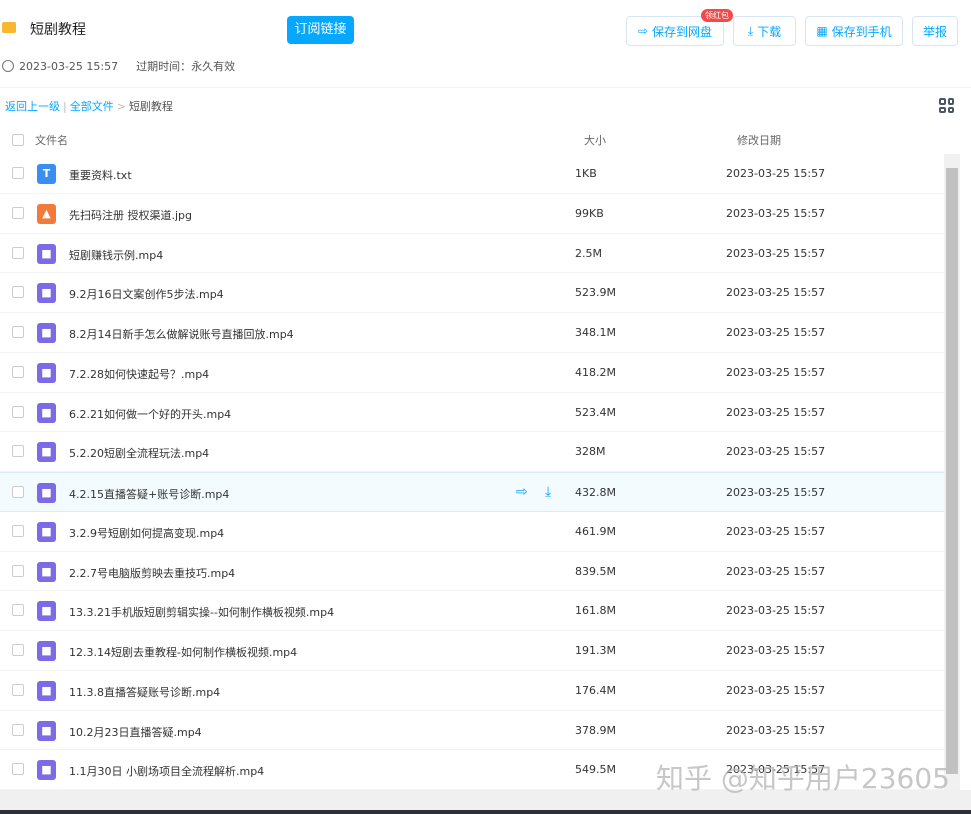 This screenshot has width=971, height=814. I want to click on text-file-icon: T, so click(46, 174).